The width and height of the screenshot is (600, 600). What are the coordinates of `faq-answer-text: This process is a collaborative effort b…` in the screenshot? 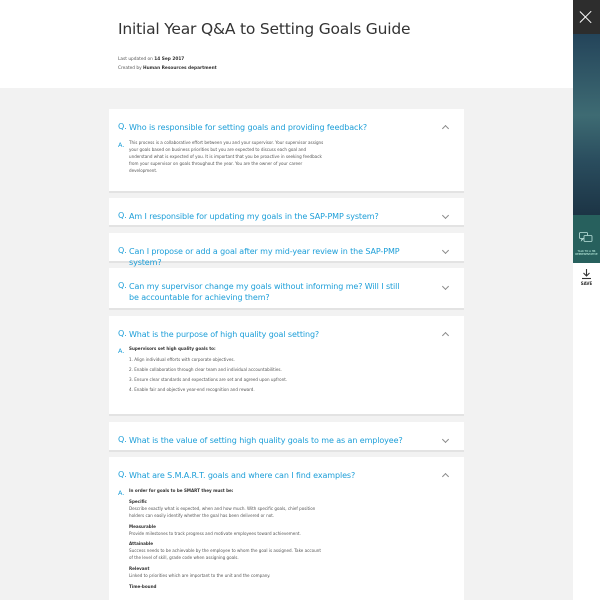 It's located at (226, 156).